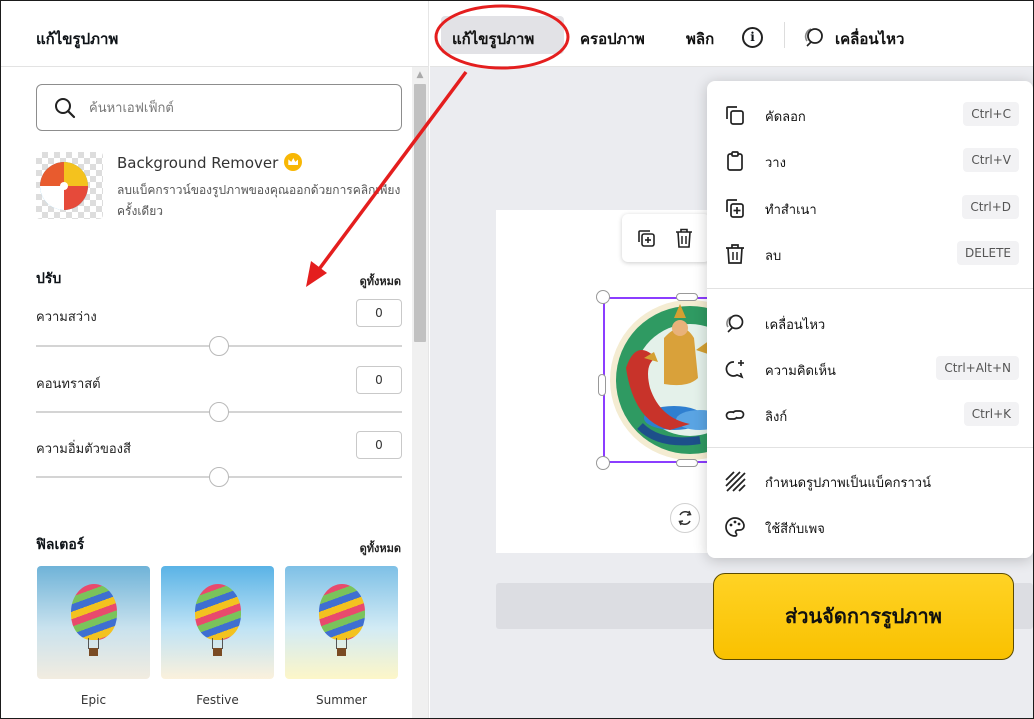  What do you see at coordinates (380, 281) in the screenshot?
I see `adjust-see-all-link: ดูทั้งหมด` at bounding box center [380, 281].